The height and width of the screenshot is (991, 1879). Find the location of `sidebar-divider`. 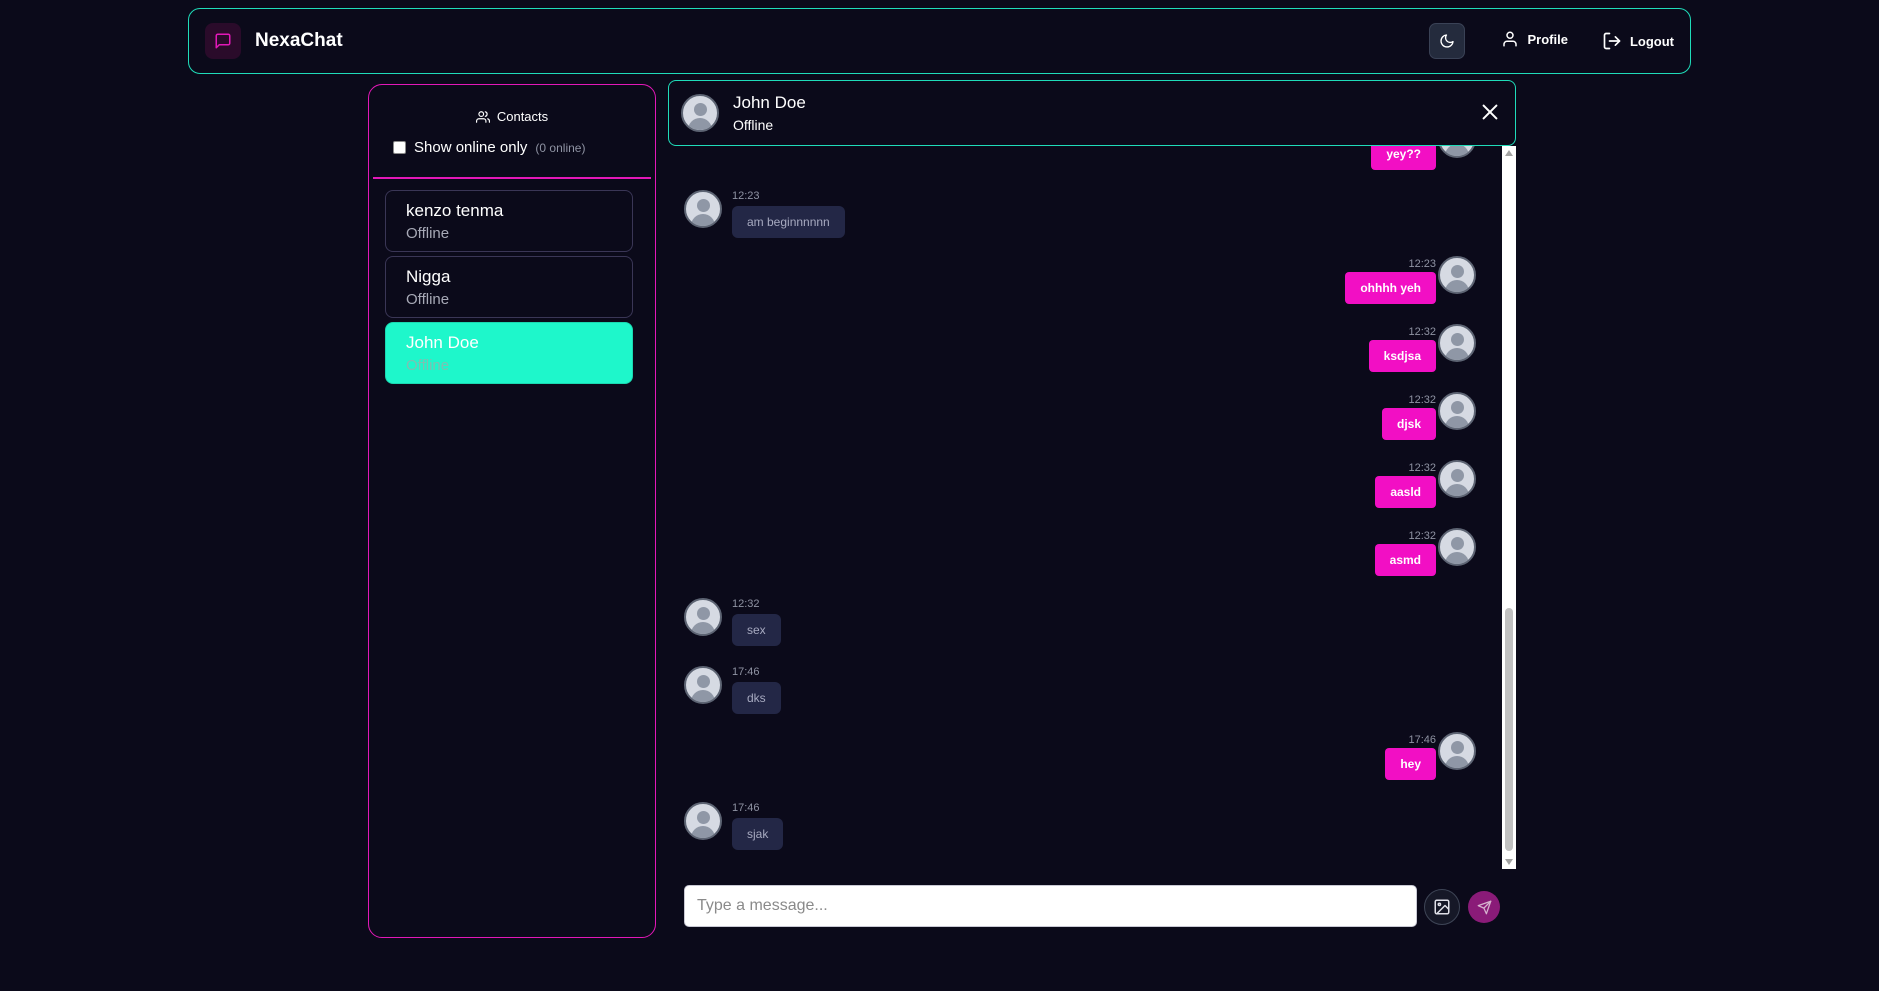

sidebar-divider is located at coordinates (512, 178).